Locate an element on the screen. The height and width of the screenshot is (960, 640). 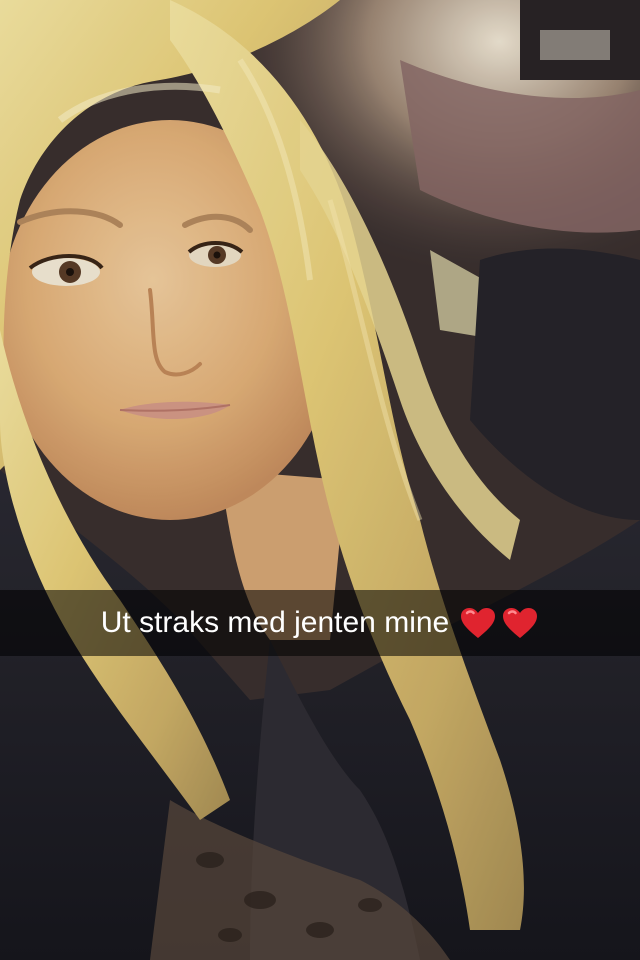
caption-text: Ut straks med jenten mine is located at coordinates (275, 622).